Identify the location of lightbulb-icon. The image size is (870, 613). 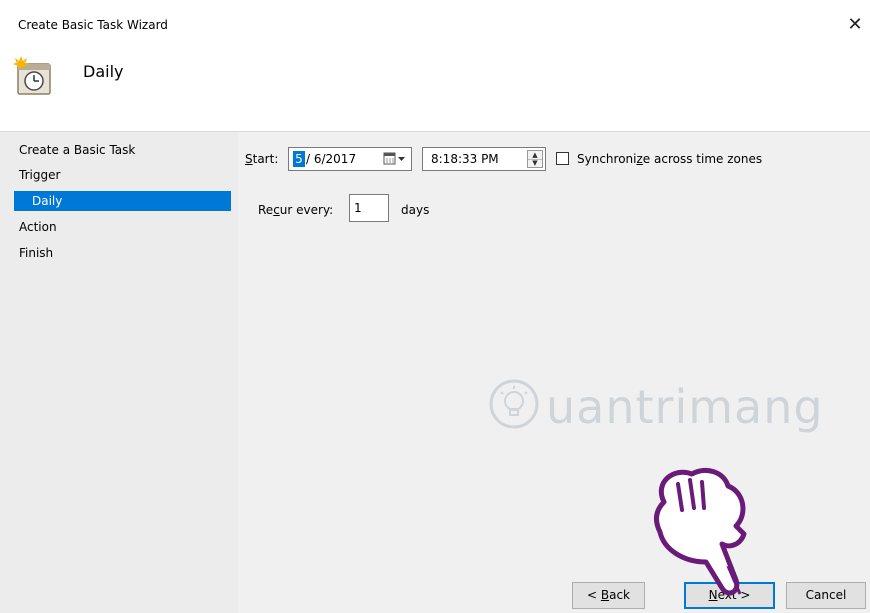
(514, 404).